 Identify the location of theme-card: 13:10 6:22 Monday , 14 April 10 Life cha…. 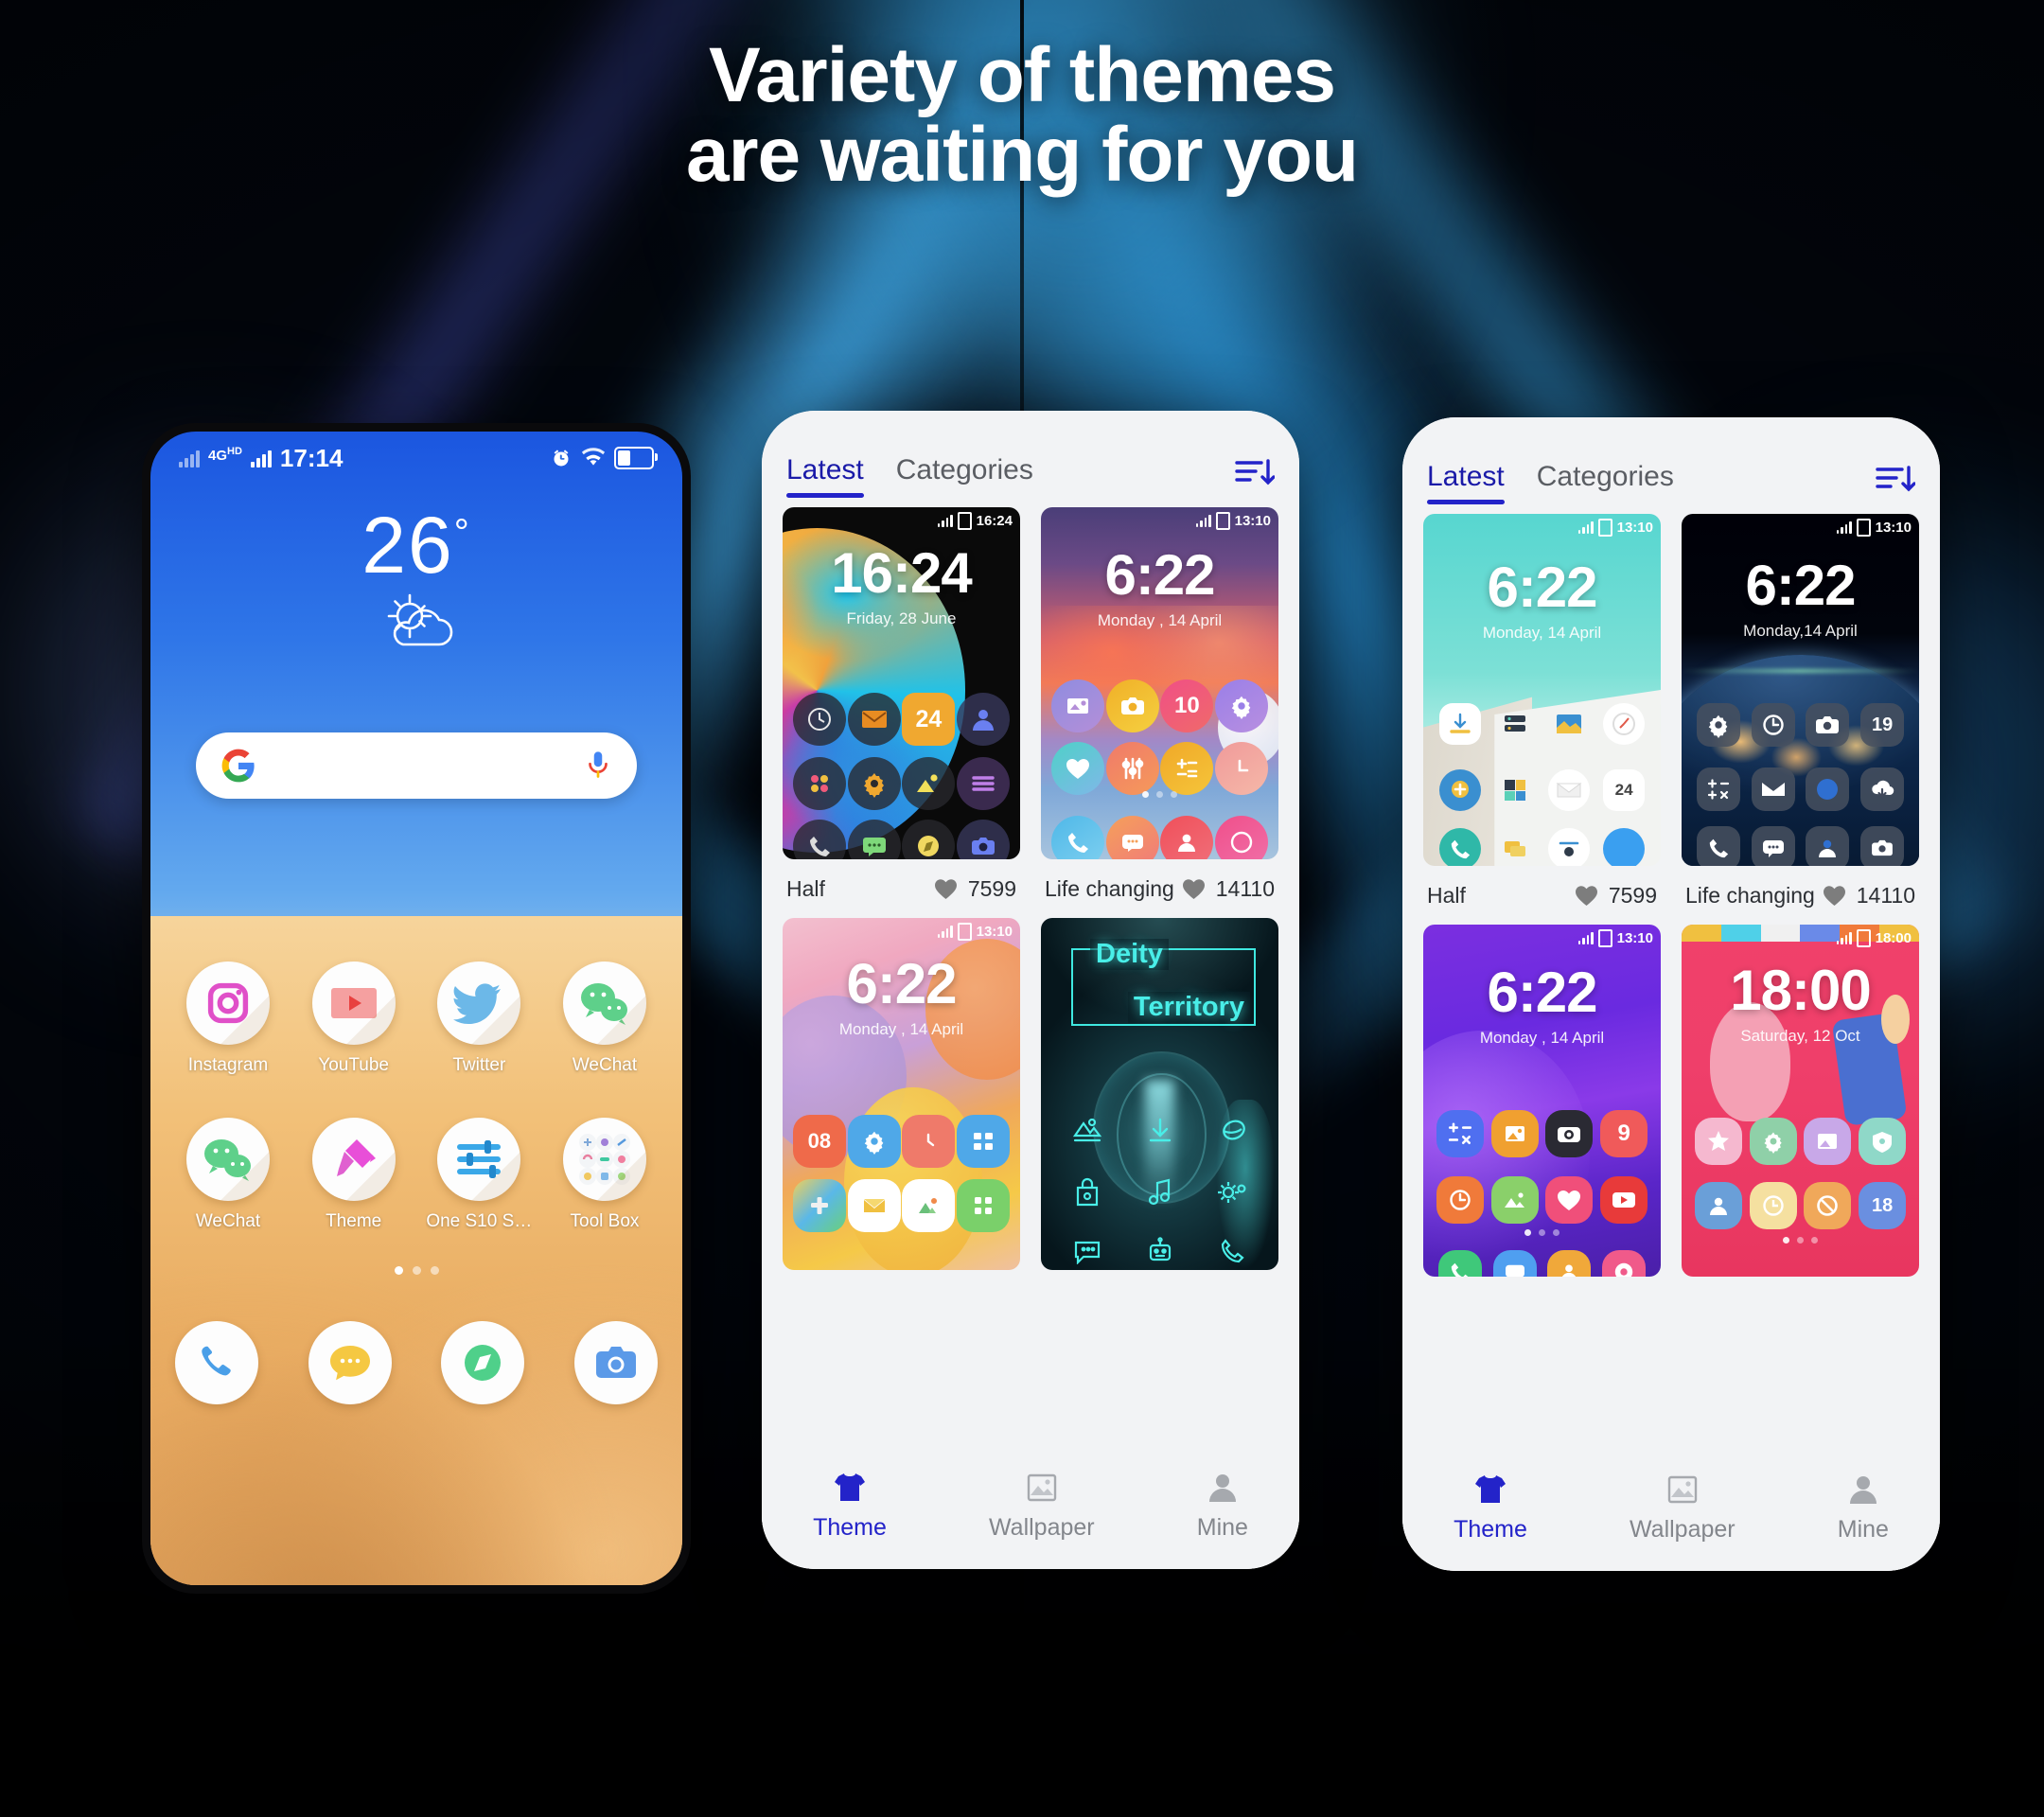
(1159, 712).